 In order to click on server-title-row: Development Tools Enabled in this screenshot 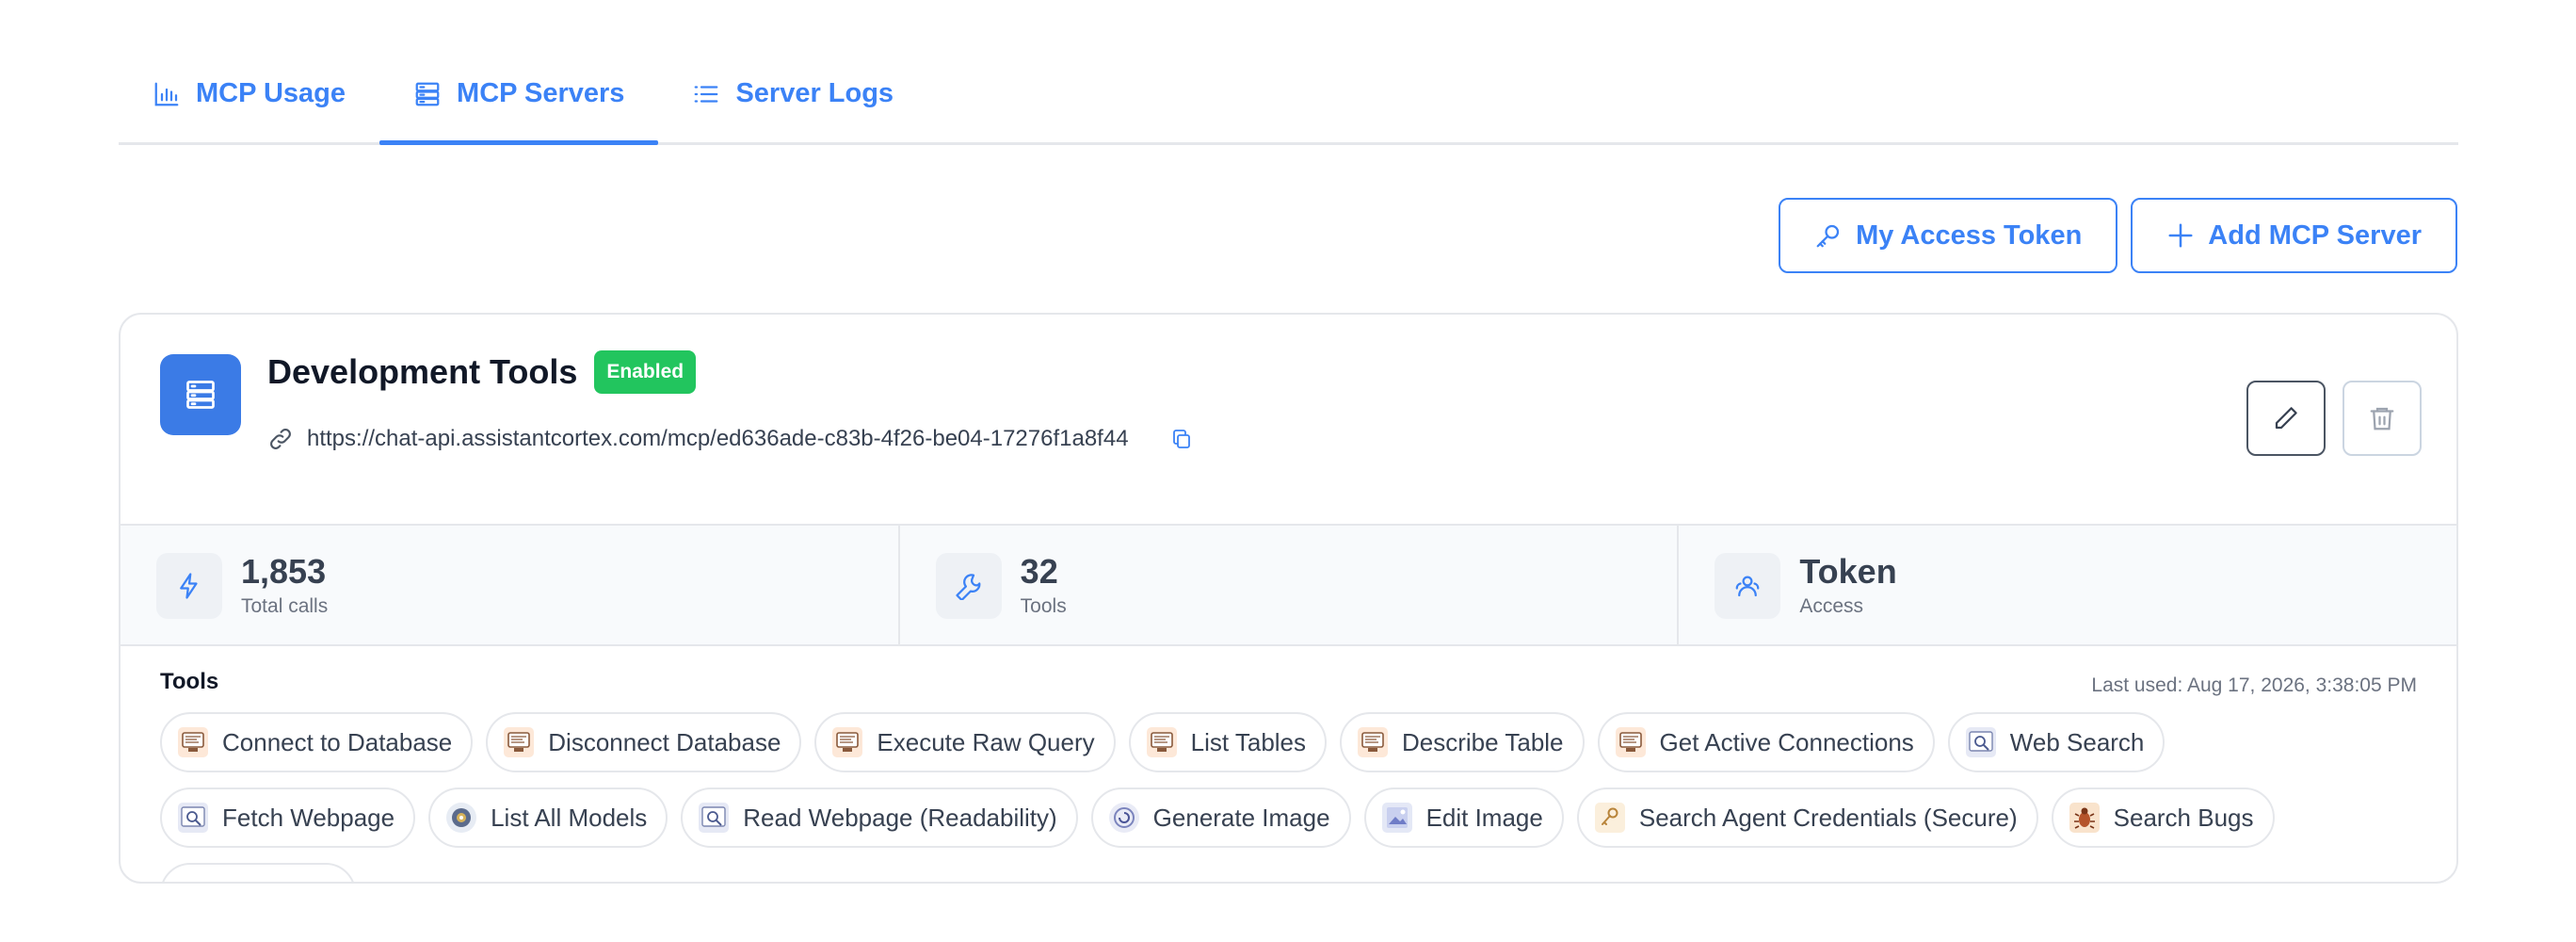, I will do `click(482, 372)`.